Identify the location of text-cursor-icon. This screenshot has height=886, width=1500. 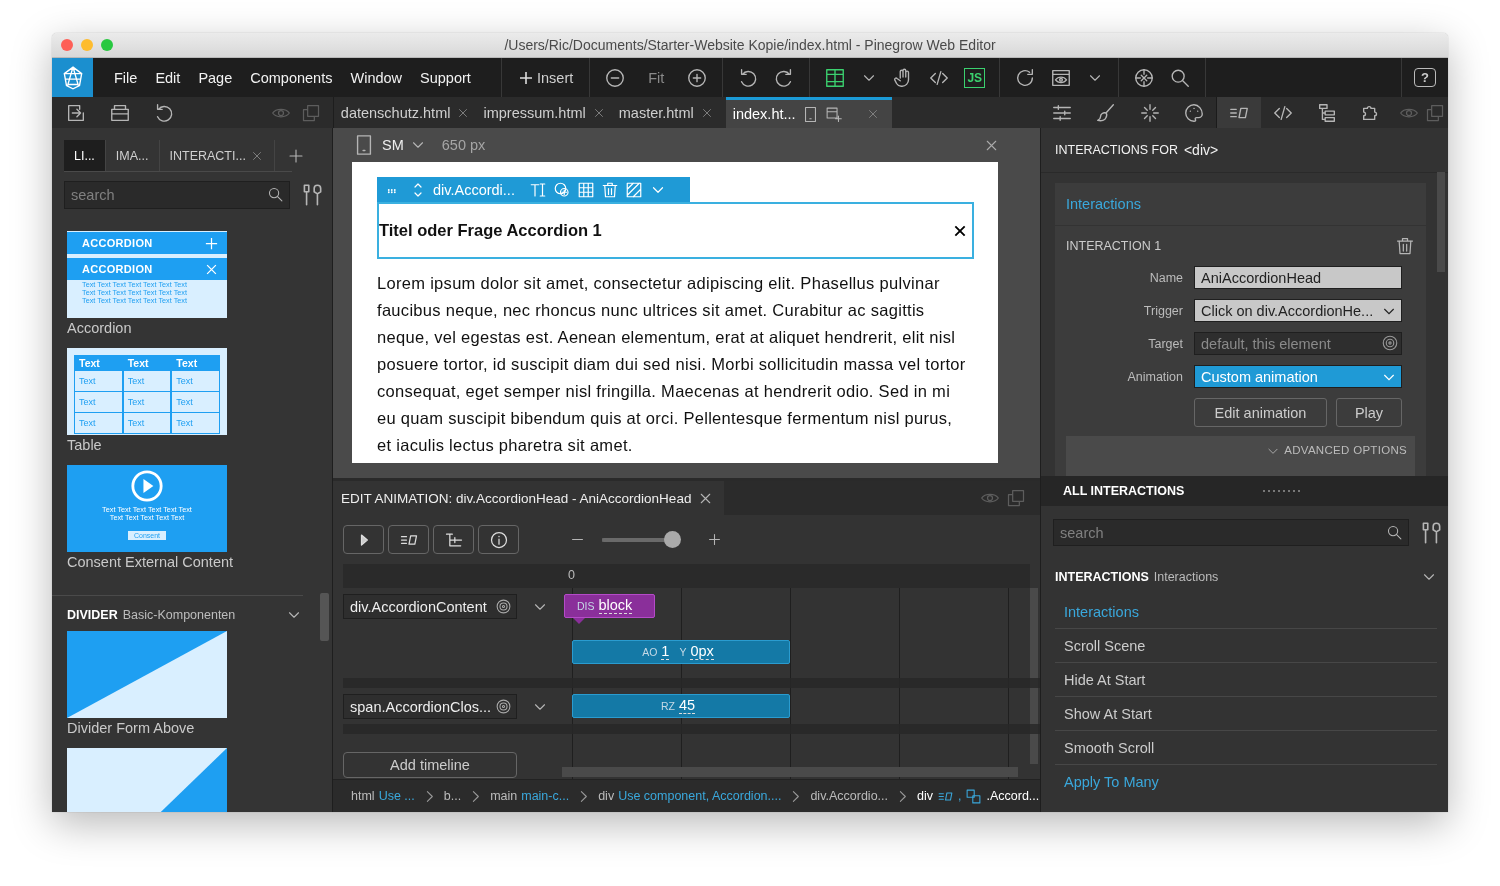
(537, 189).